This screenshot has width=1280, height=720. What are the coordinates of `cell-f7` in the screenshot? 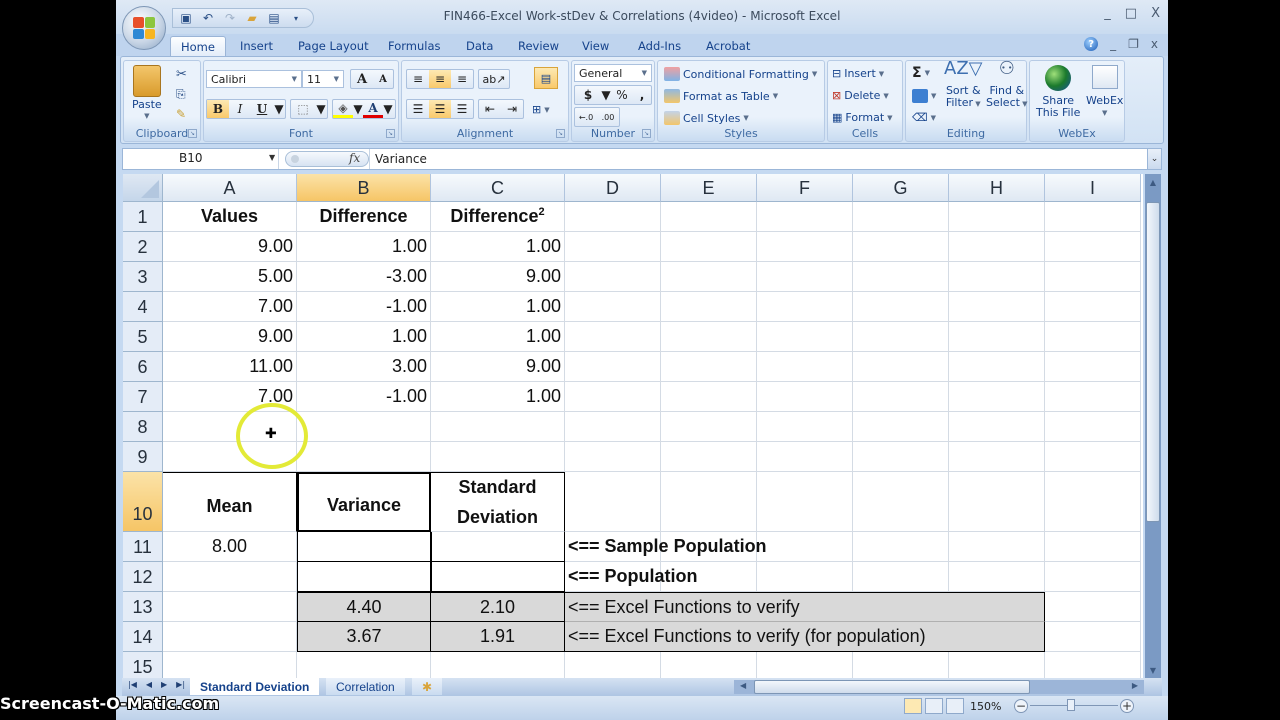 It's located at (805, 397).